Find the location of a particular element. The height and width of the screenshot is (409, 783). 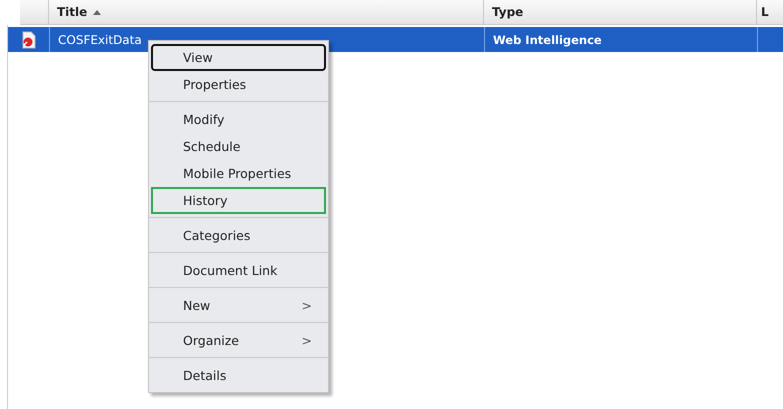

sort-arrow-icon is located at coordinates (97, 12).